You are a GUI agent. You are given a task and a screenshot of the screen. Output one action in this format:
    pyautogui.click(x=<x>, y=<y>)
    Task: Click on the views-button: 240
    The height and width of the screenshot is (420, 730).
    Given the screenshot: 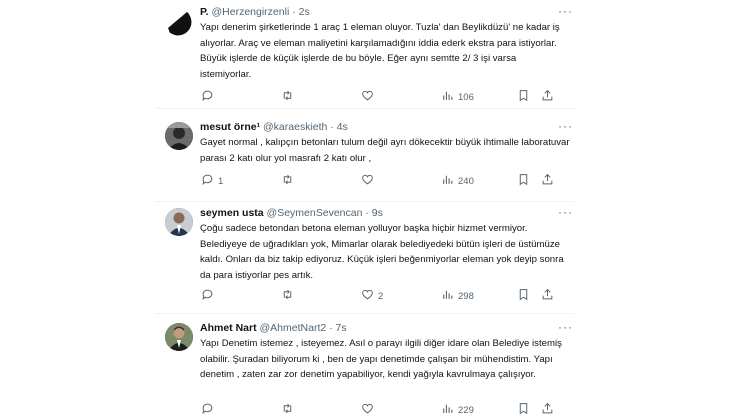 What is the action you would take?
    pyautogui.click(x=457, y=181)
    